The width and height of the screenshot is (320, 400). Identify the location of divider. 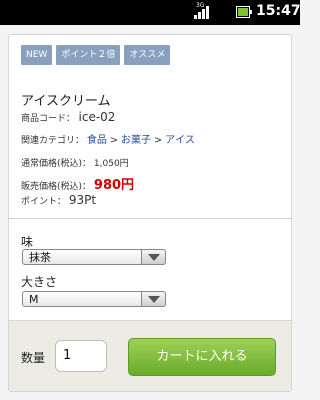
(150, 218).